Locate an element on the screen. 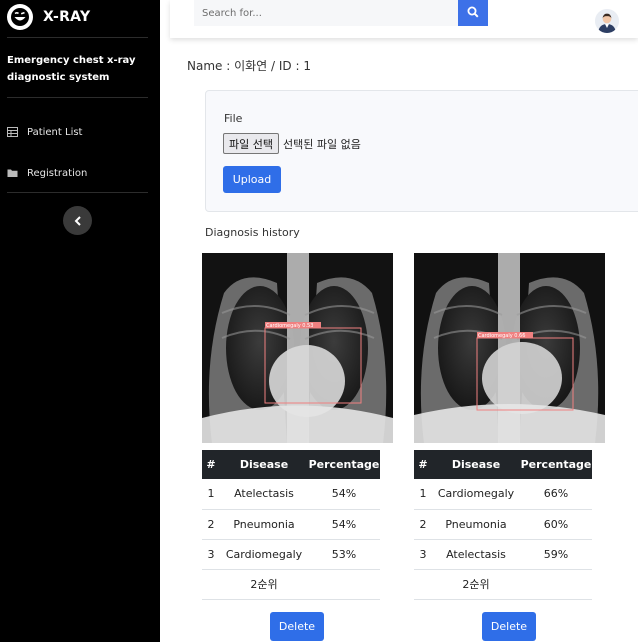 The image size is (638, 642). topbar is located at coordinates (404, 19).